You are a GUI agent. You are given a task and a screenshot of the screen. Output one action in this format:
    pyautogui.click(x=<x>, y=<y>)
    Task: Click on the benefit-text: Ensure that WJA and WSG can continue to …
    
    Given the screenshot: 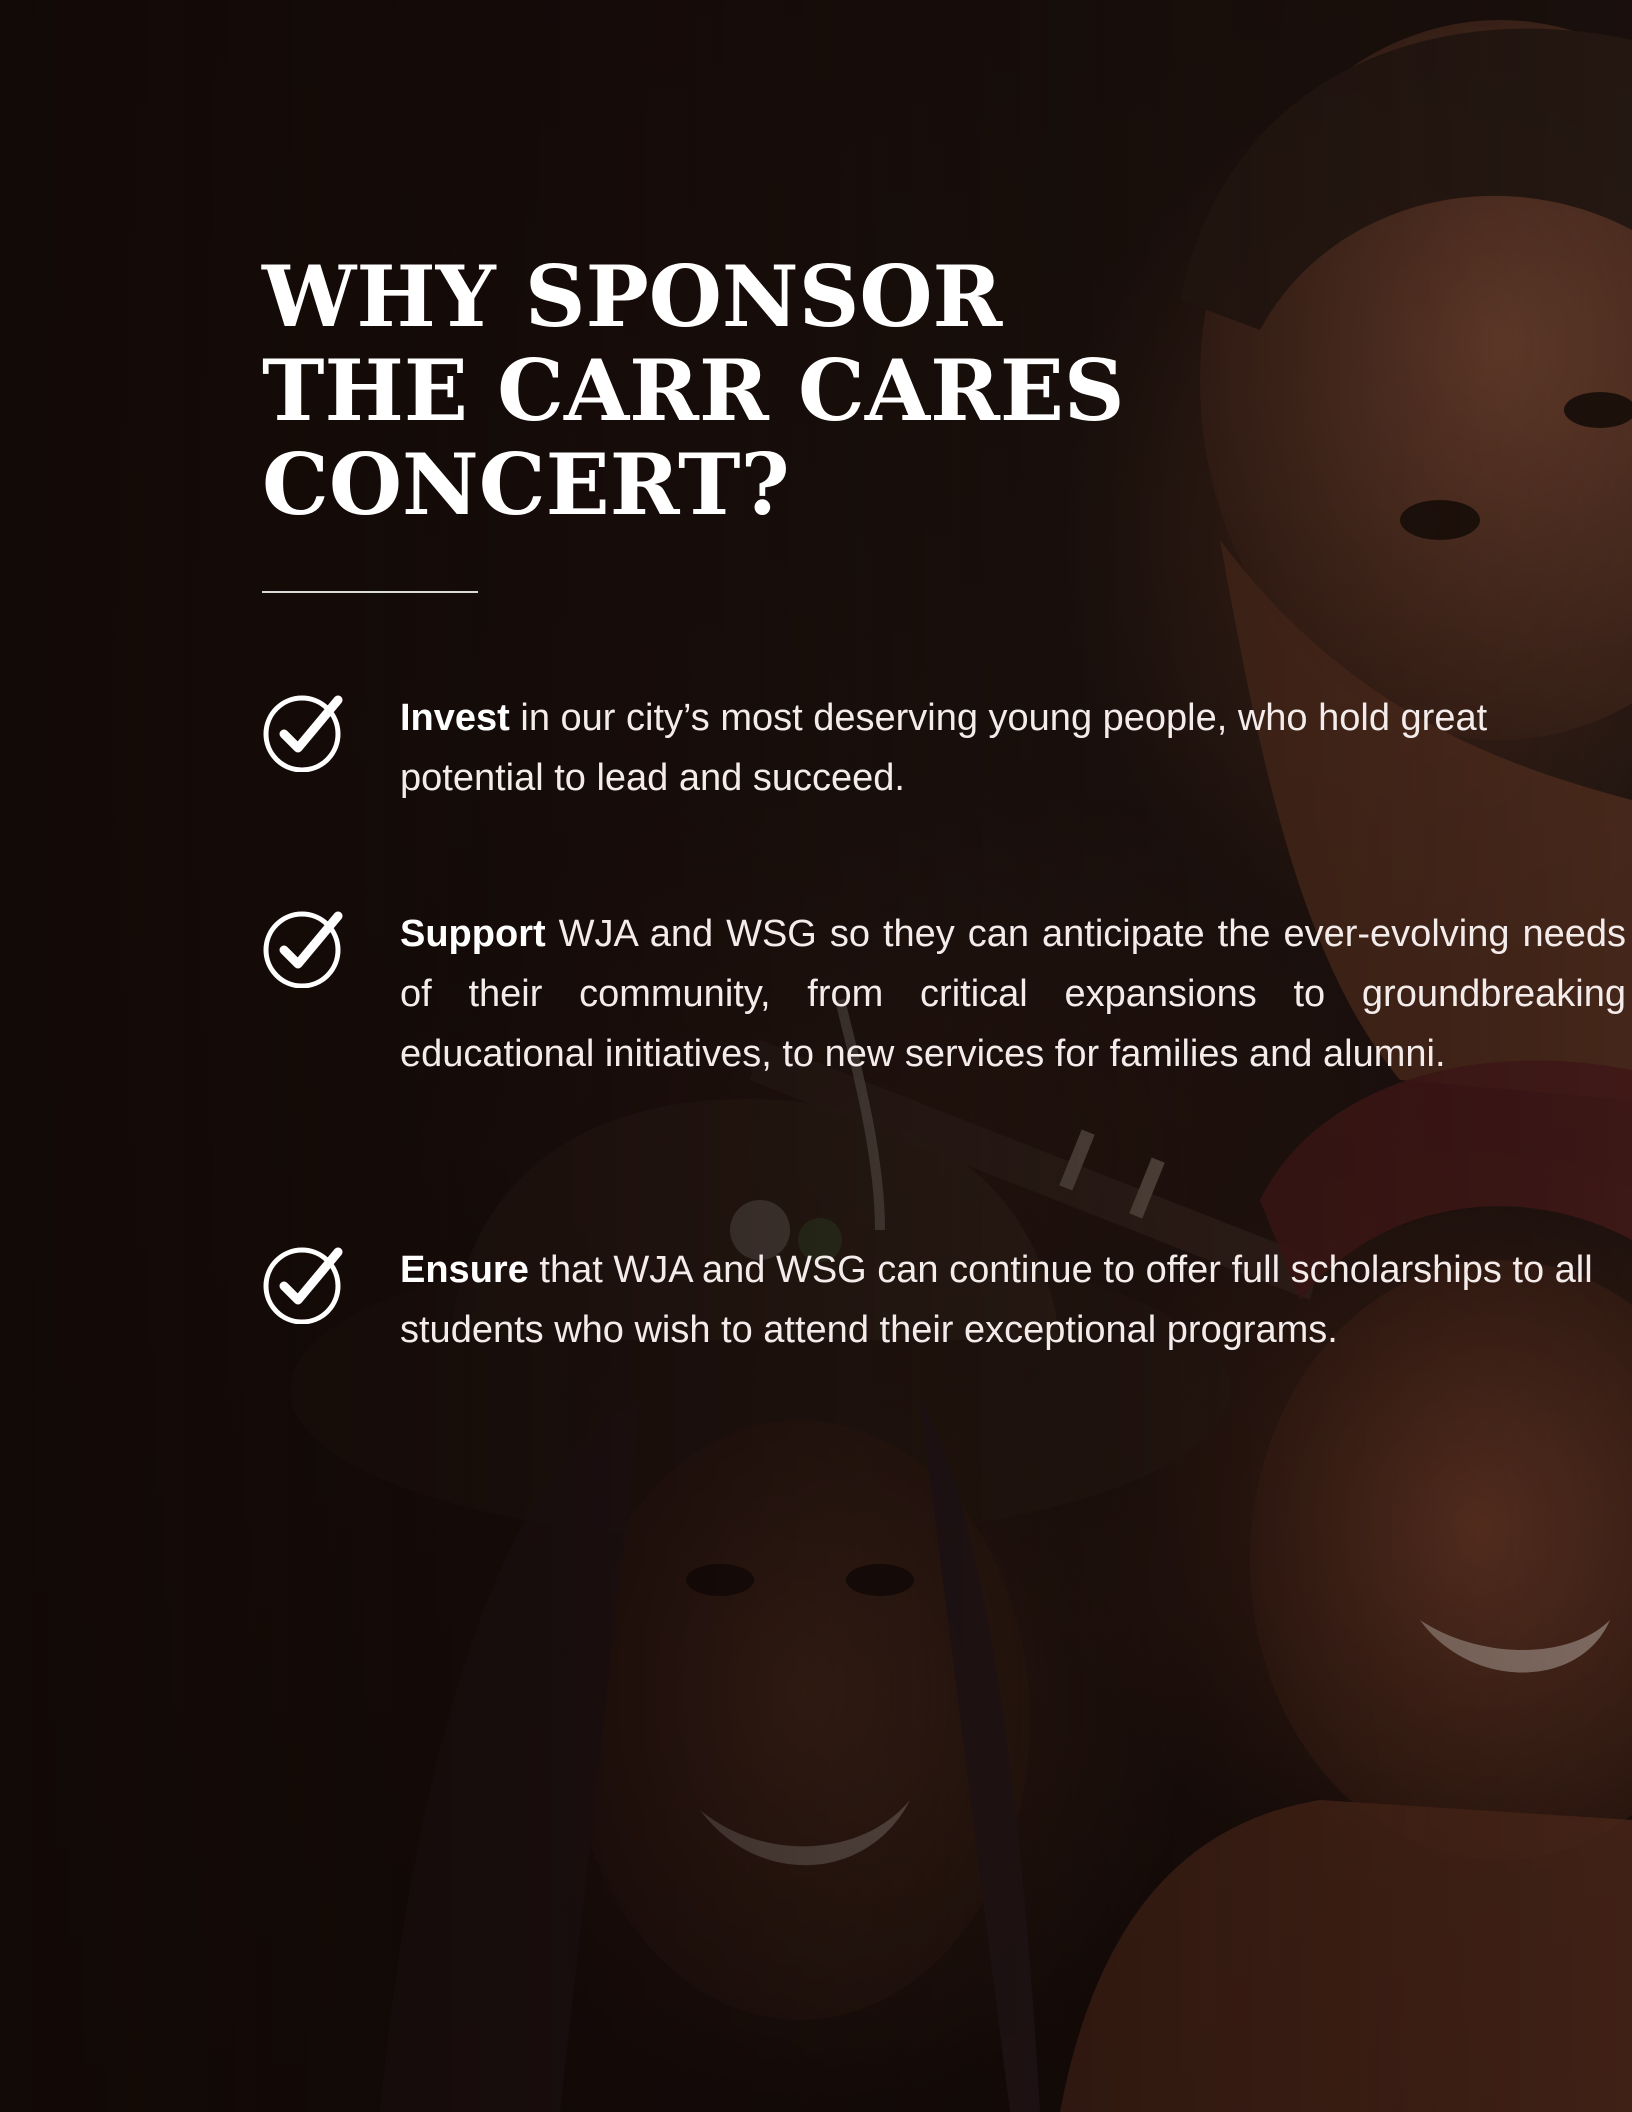 What is the action you would take?
    pyautogui.click(x=1013, y=1300)
    